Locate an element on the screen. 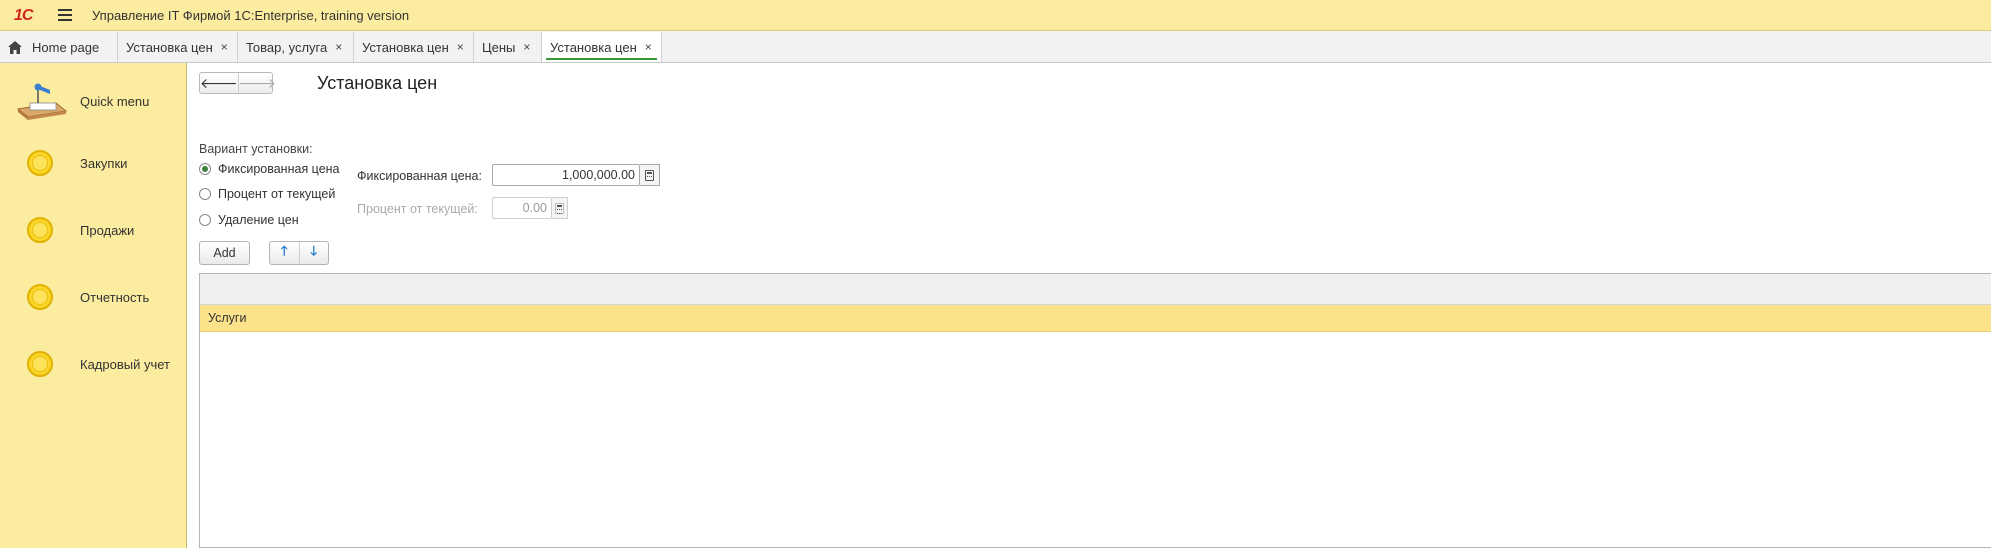 The height and width of the screenshot is (548, 1991). back-arrow-icon: 🡐 is located at coordinates (219, 83).